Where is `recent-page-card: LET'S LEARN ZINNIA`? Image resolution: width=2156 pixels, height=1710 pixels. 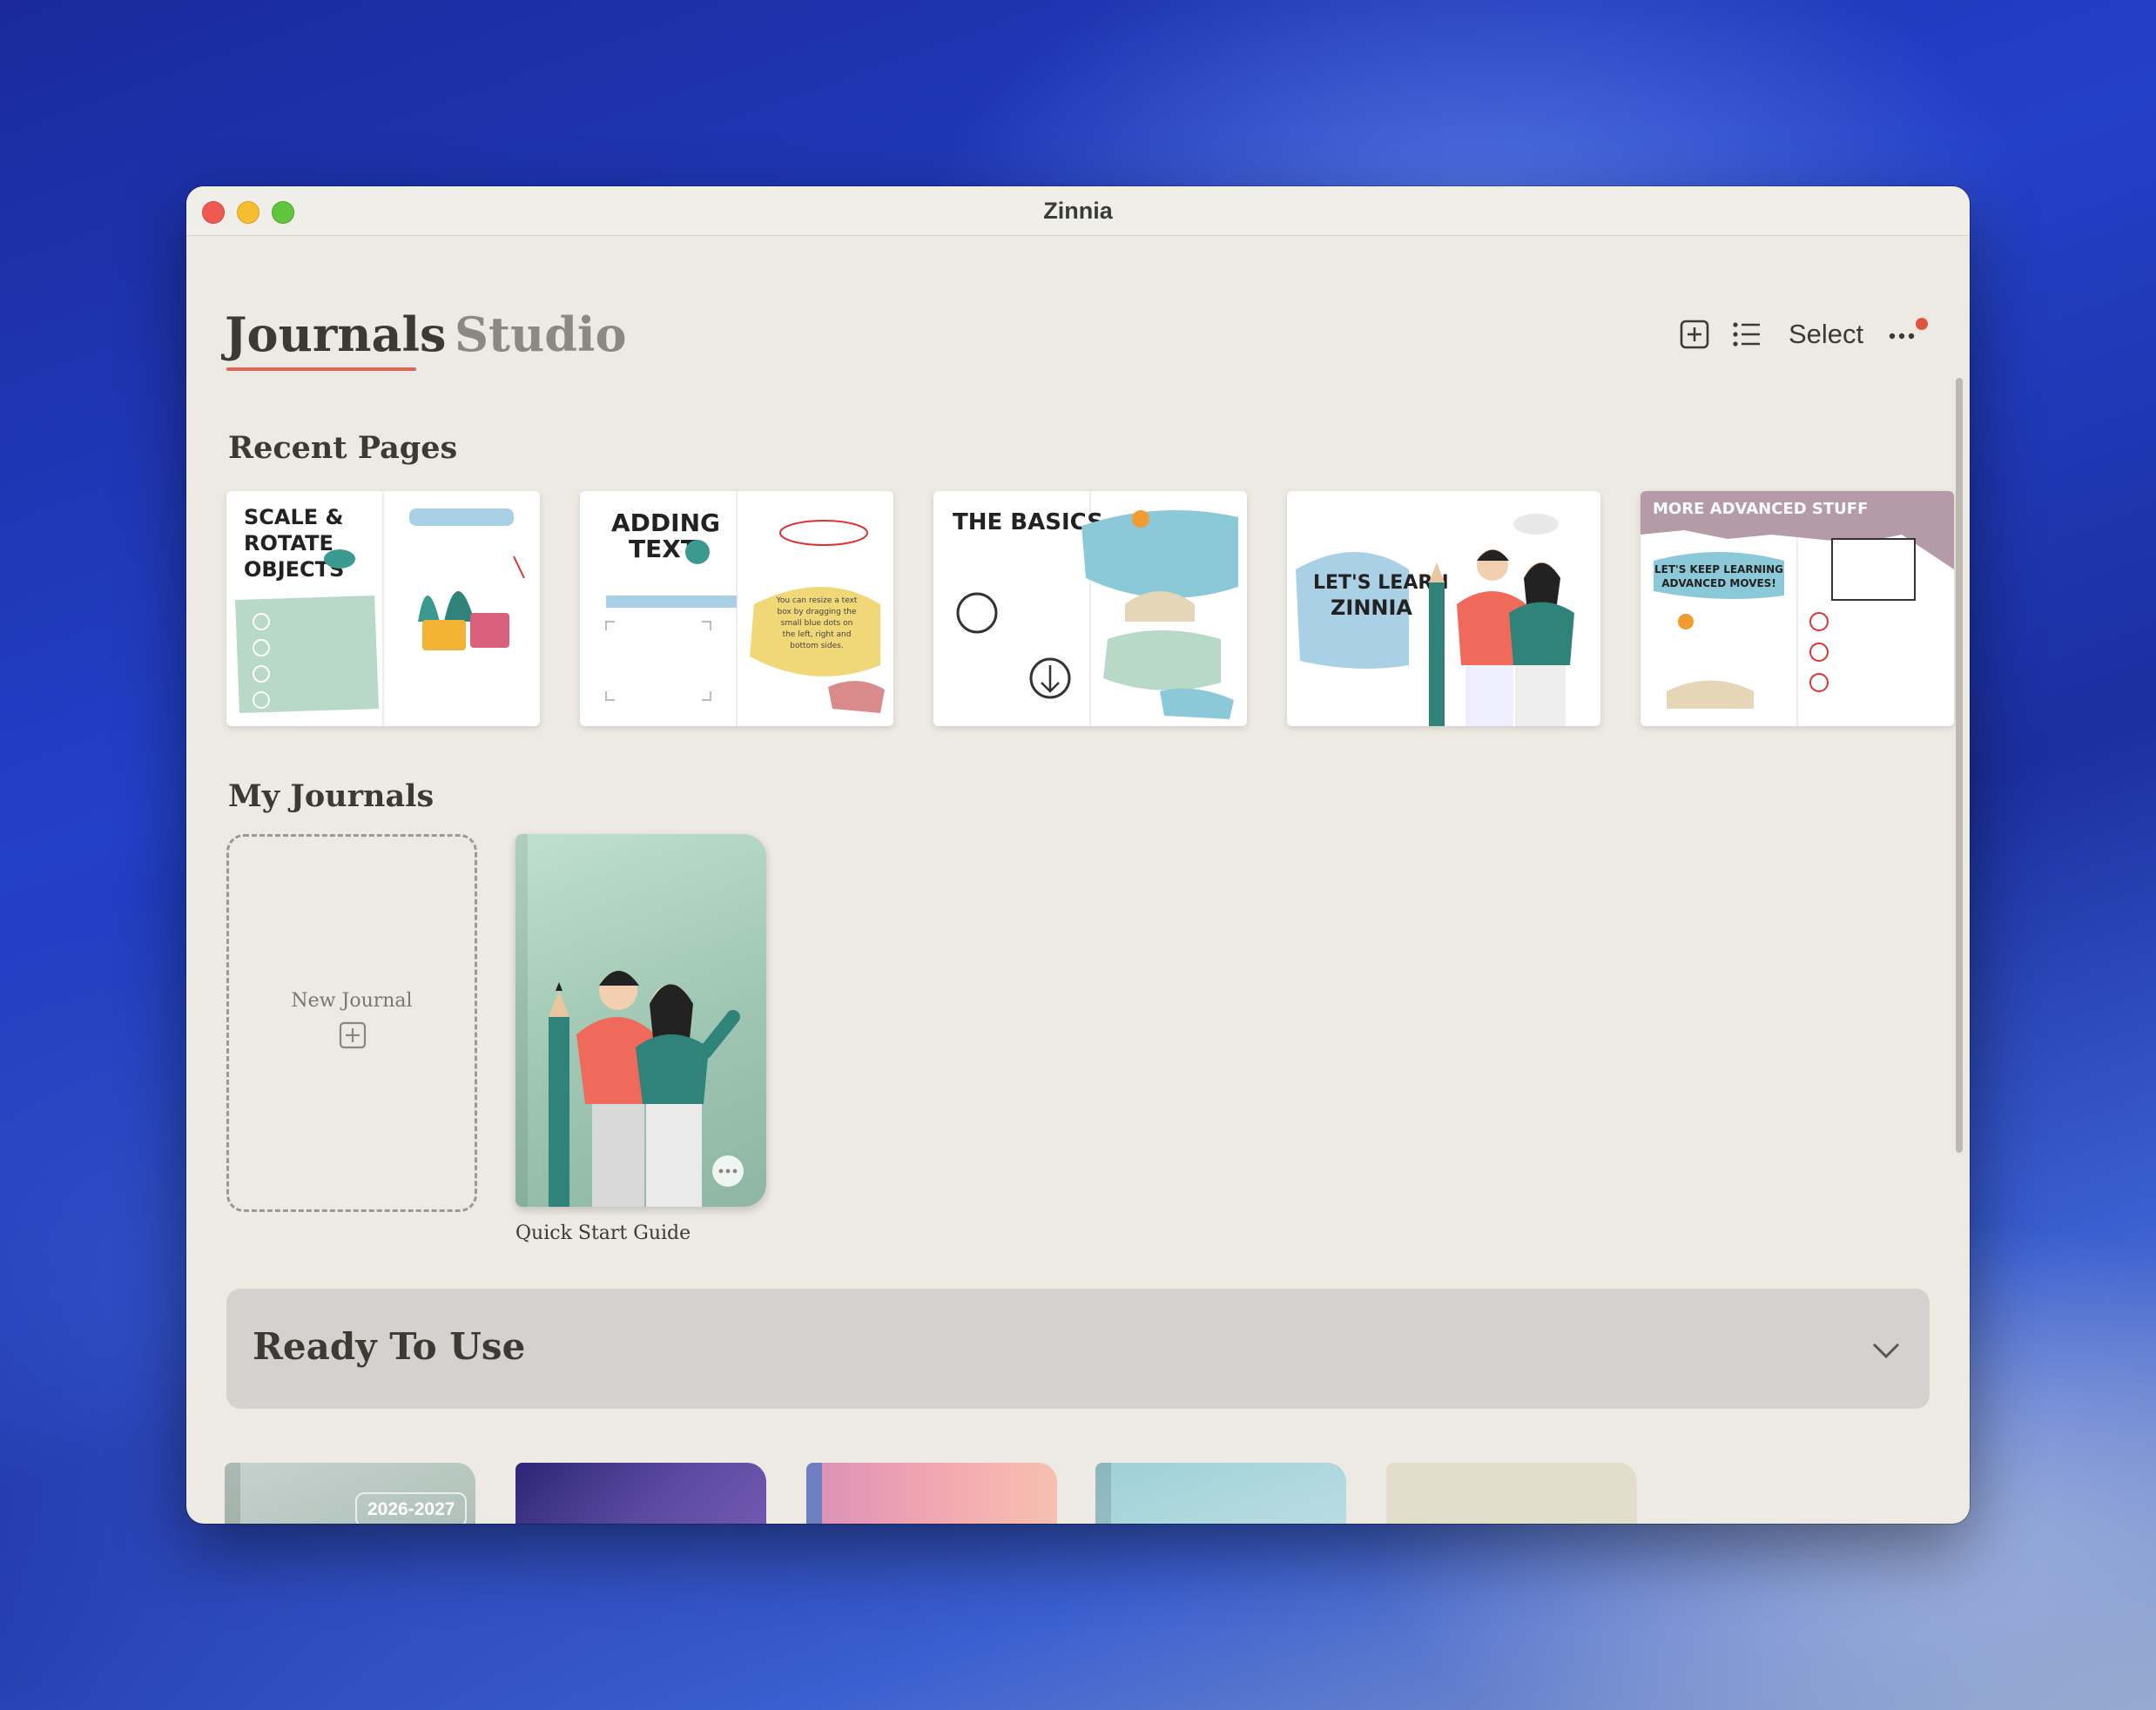 recent-page-card: LET'S LEARN ZINNIA is located at coordinates (1443, 609).